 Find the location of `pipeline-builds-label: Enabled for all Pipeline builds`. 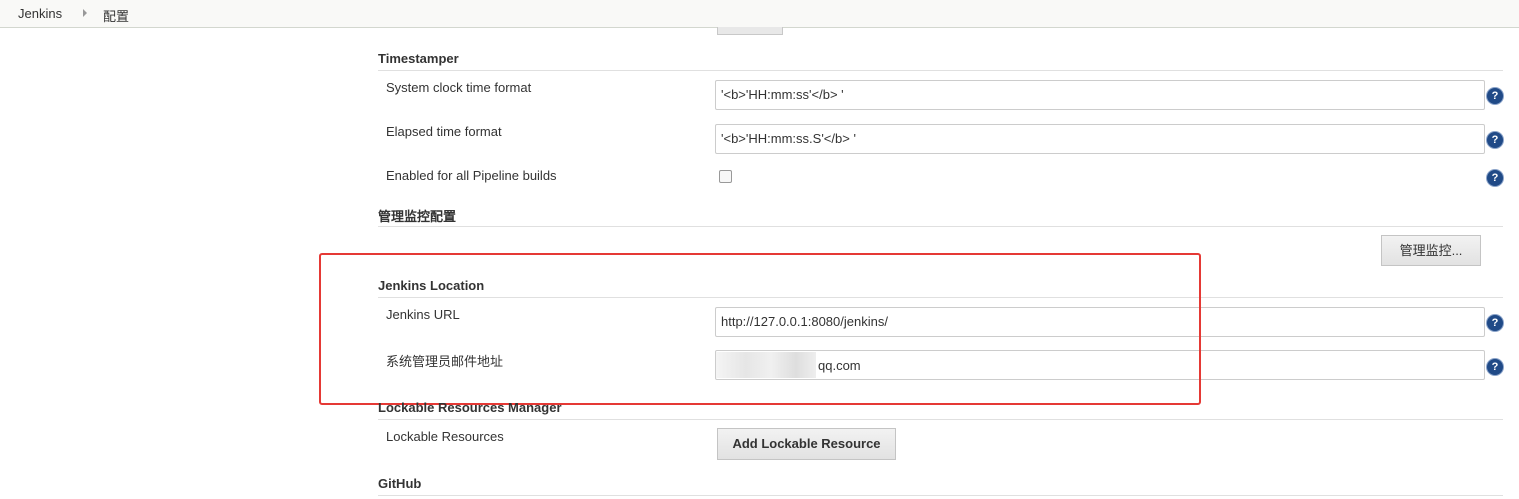

pipeline-builds-label: Enabled for all Pipeline builds is located at coordinates (471, 175).